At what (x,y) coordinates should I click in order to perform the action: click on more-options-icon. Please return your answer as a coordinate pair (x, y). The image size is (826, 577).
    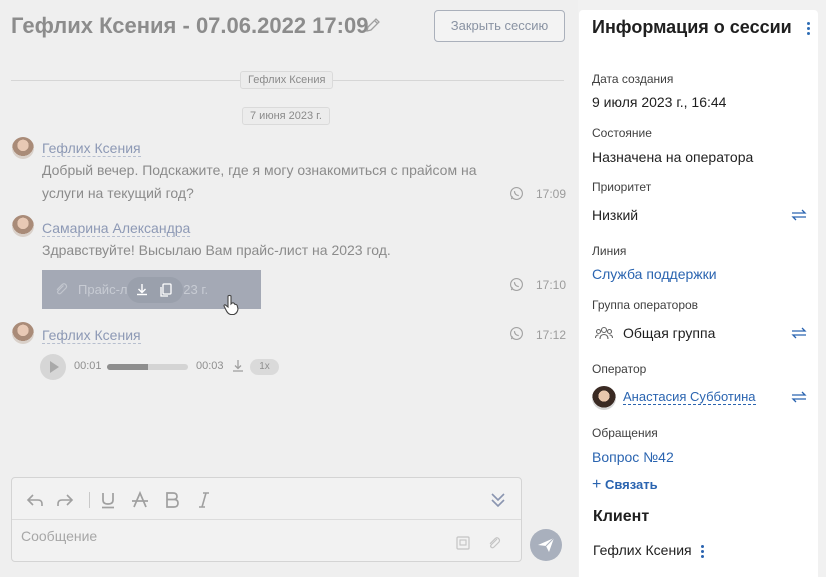
    Looking at the image, I should click on (809, 29).